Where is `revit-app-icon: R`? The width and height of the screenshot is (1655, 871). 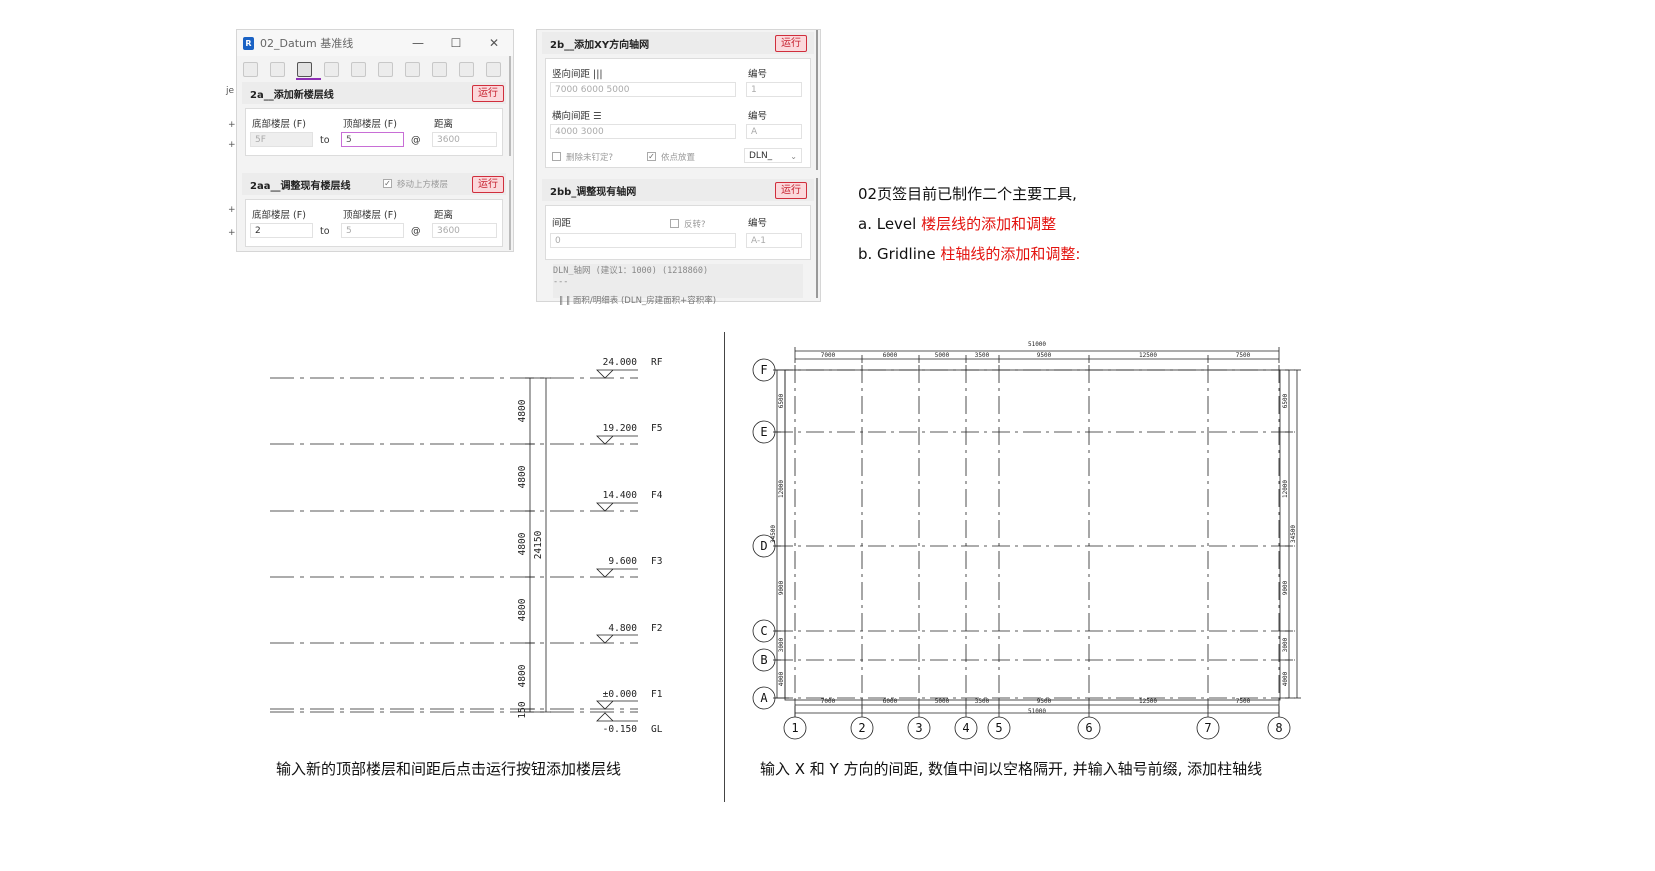
revit-app-icon: R is located at coordinates (248, 43).